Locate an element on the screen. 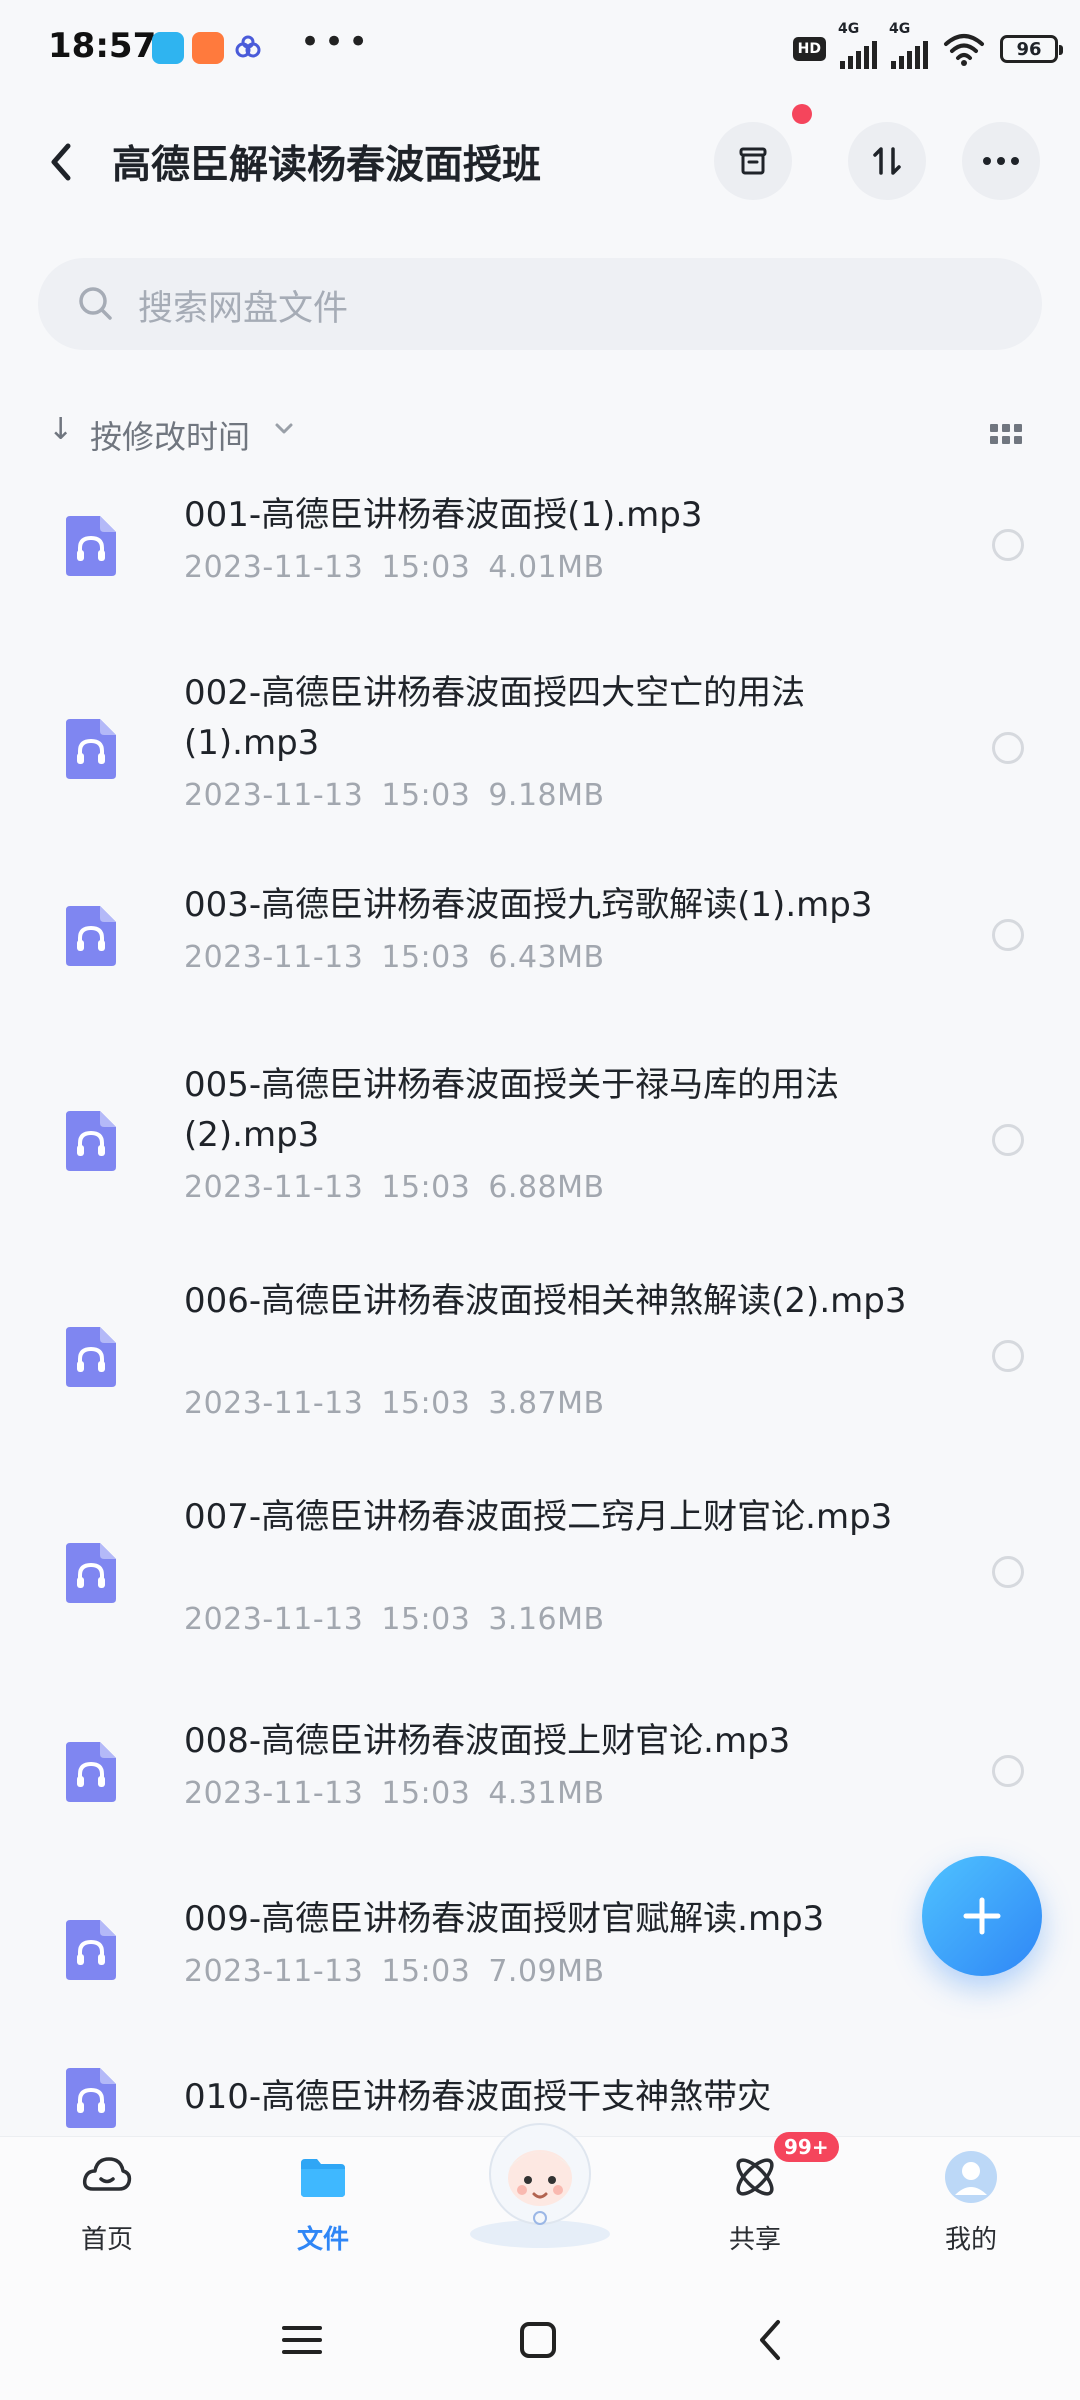  file-meta: 2023-11-13 15:03 4.01MB is located at coordinates (403, 567).